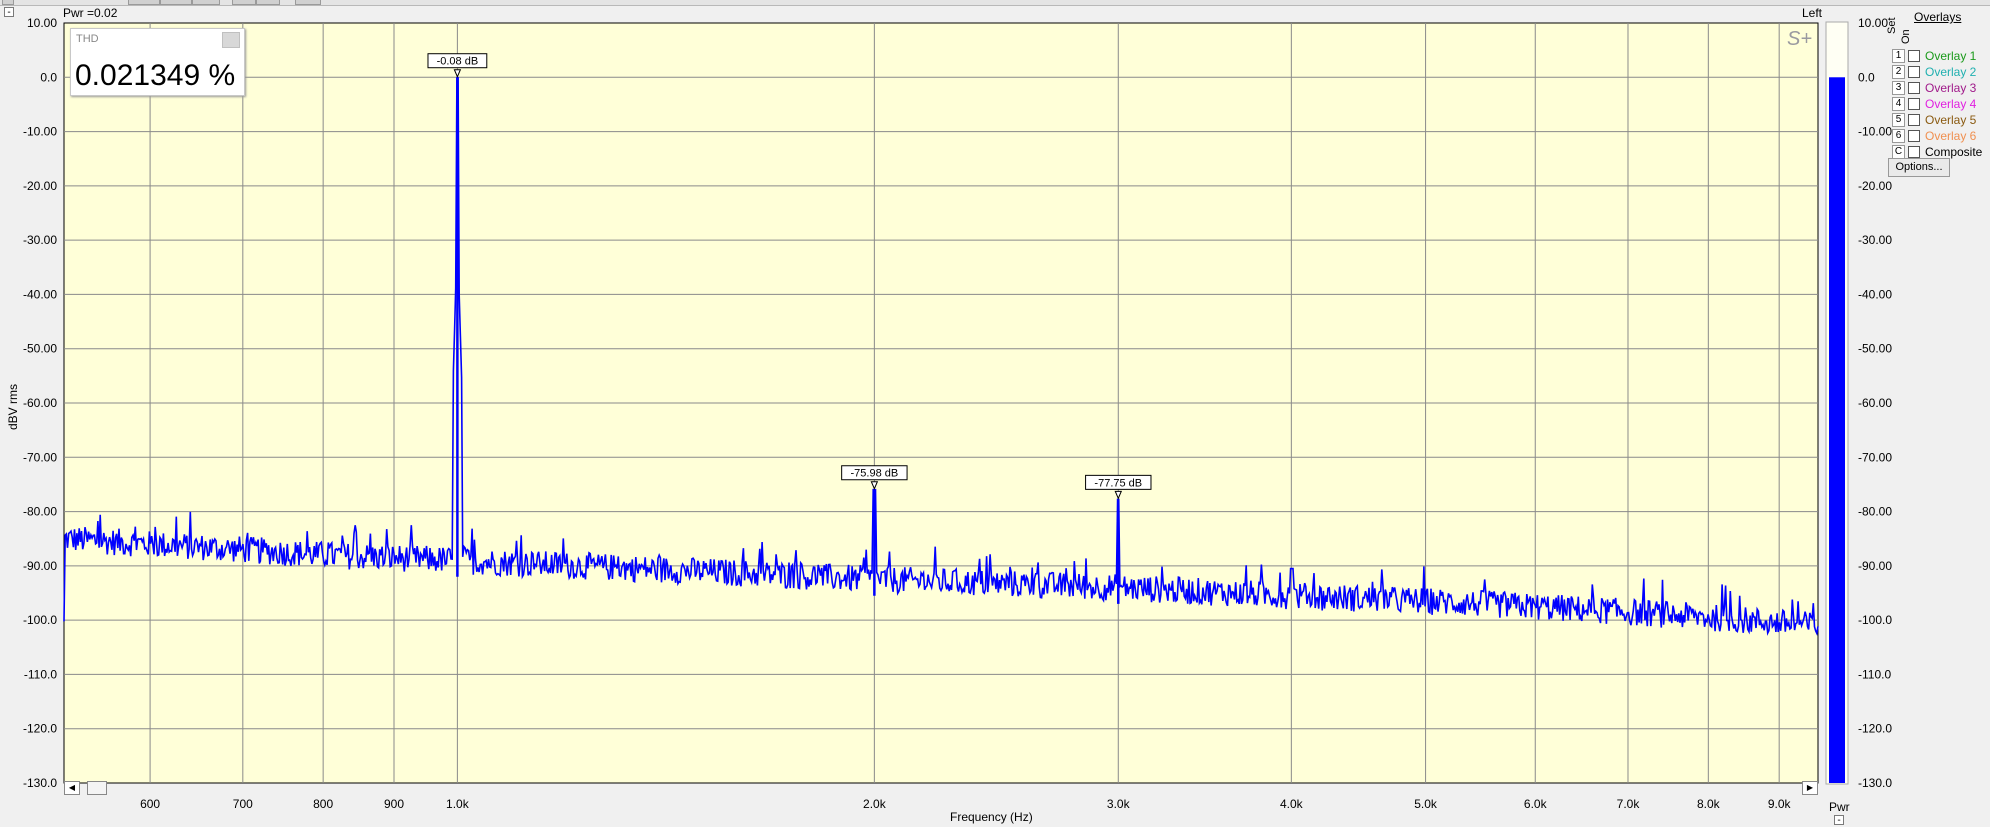  Describe the element at coordinates (1951, 87) in the screenshot. I see `overlay-name: Overlay 3` at that location.